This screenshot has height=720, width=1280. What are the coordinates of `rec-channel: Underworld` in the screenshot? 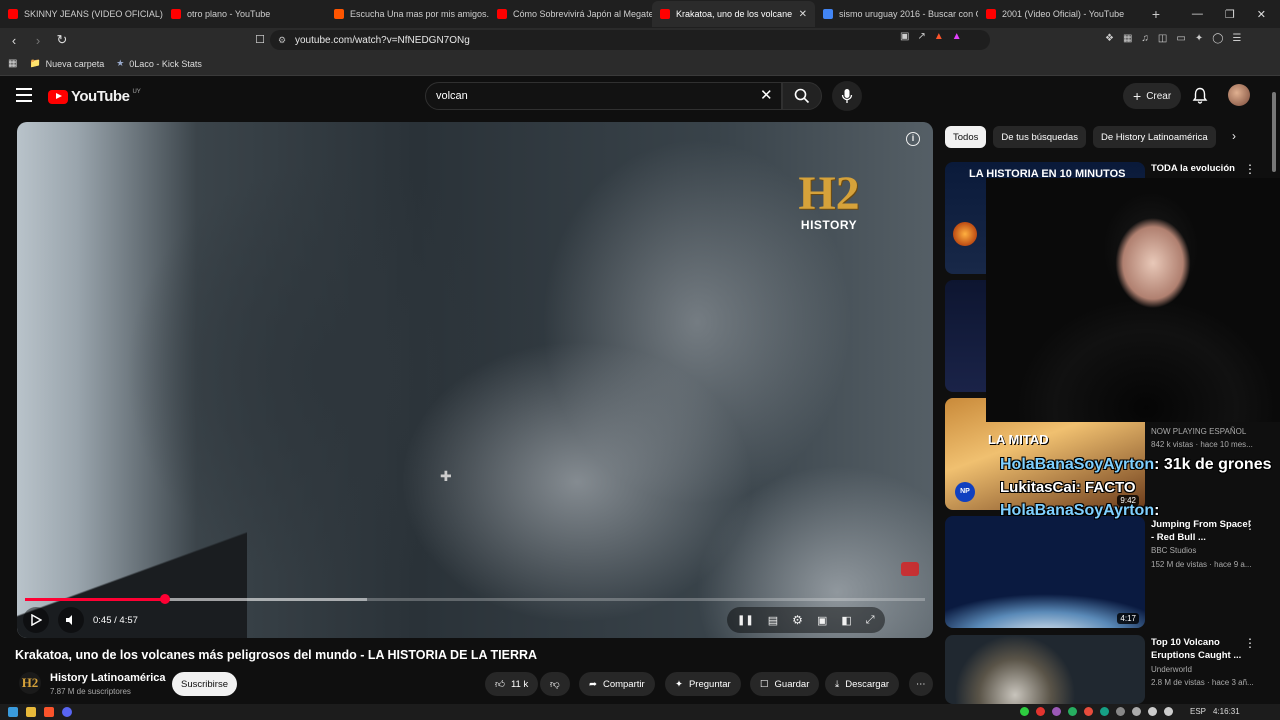 It's located at (1171, 669).